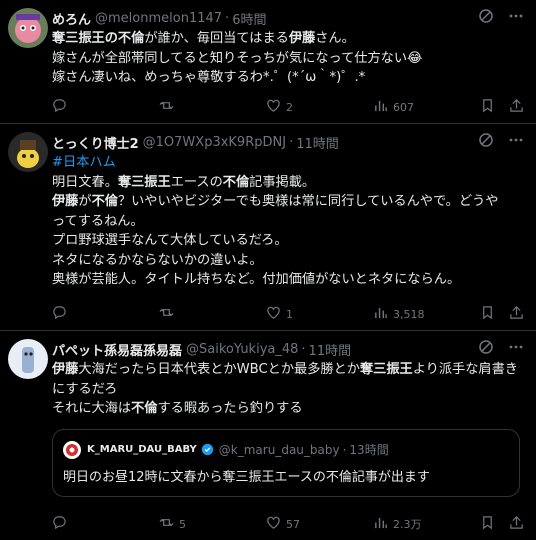 The width and height of the screenshot is (536, 540). Describe the element at coordinates (242, 349) in the screenshot. I see `handle: @SaikoYukiya_48` at that location.